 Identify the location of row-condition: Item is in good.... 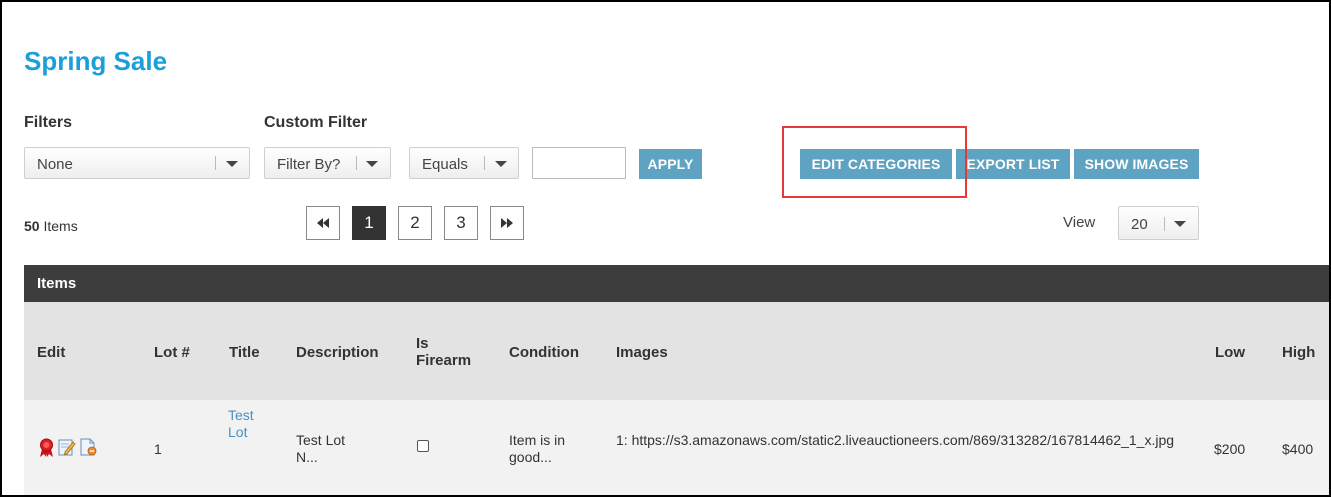
(537, 448).